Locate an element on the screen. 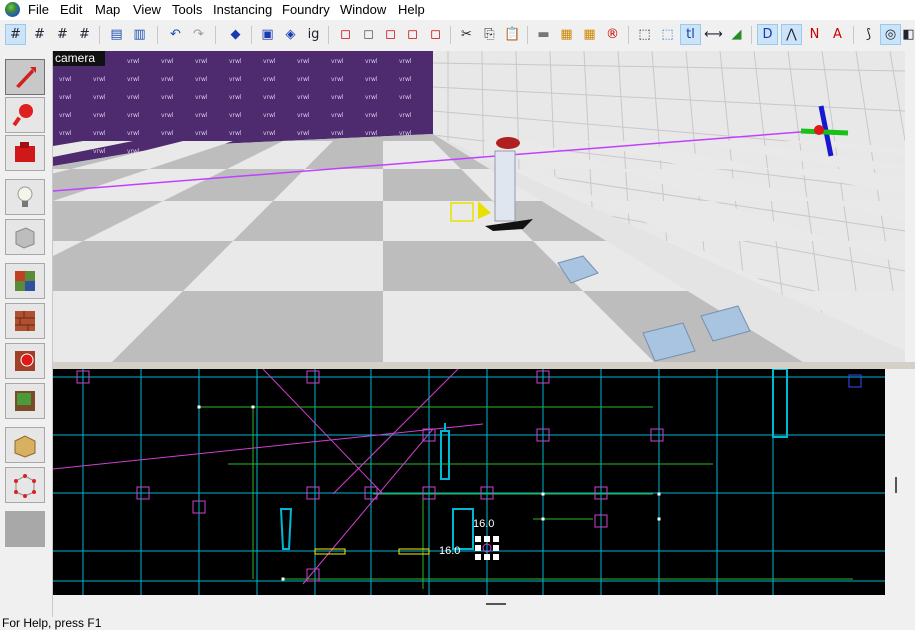  replace-texture-icon: ▦ is located at coordinates (589, 34).